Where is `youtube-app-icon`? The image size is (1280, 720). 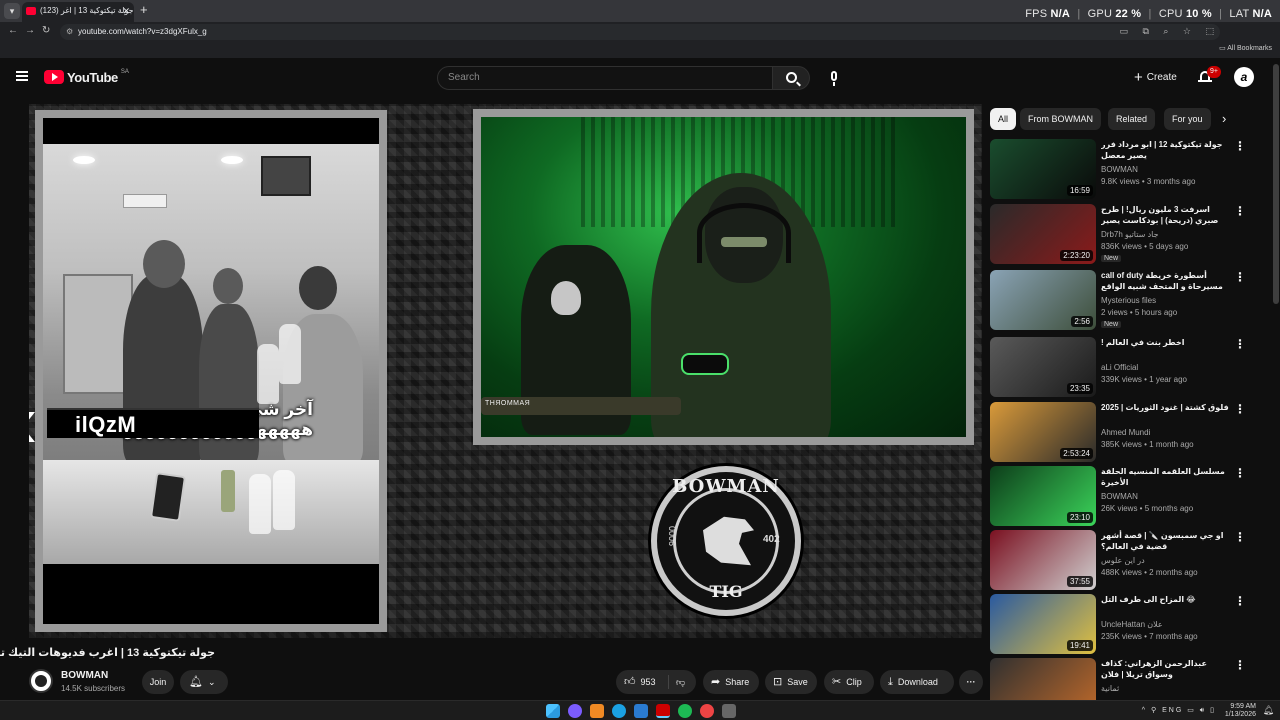
youtube-app-icon is located at coordinates (663, 711).